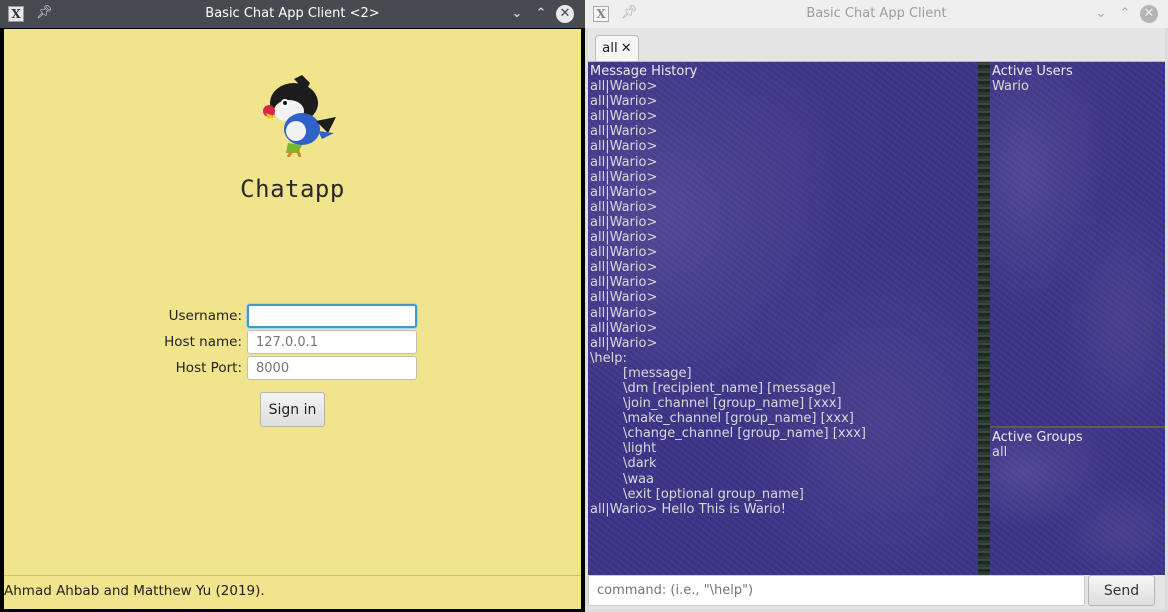 The image size is (1168, 612). Describe the element at coordinates (622, 479) in the screenshot. I see `message-line: \waa` at that location.